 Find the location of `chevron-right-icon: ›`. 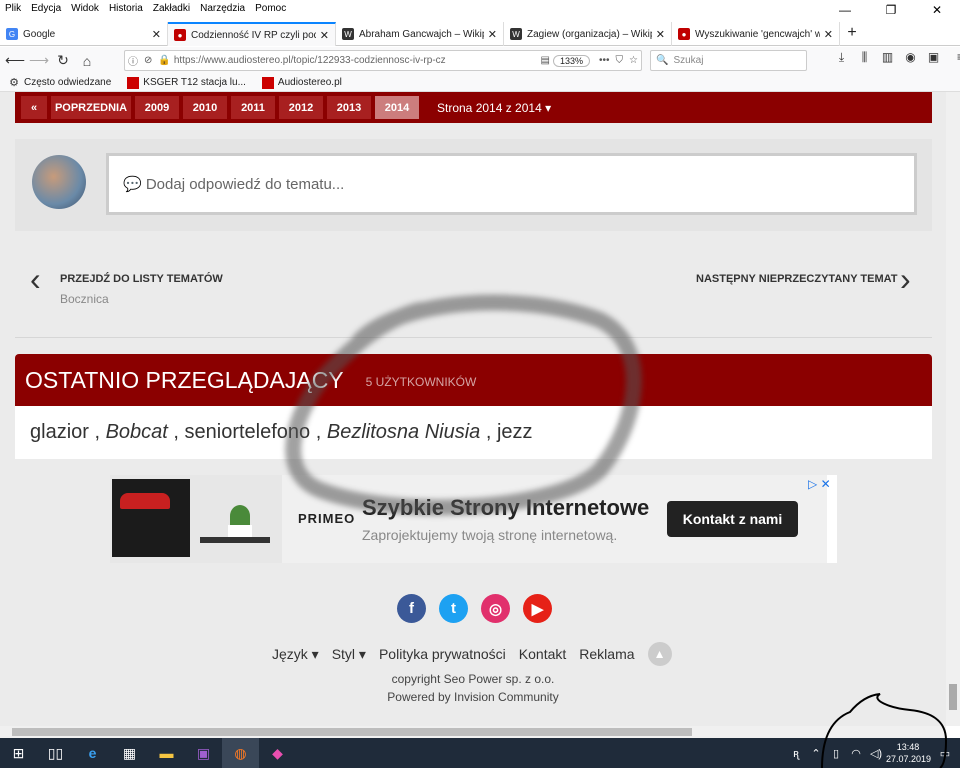

chevron-right-icon: › is located at coordinates (905, 279).